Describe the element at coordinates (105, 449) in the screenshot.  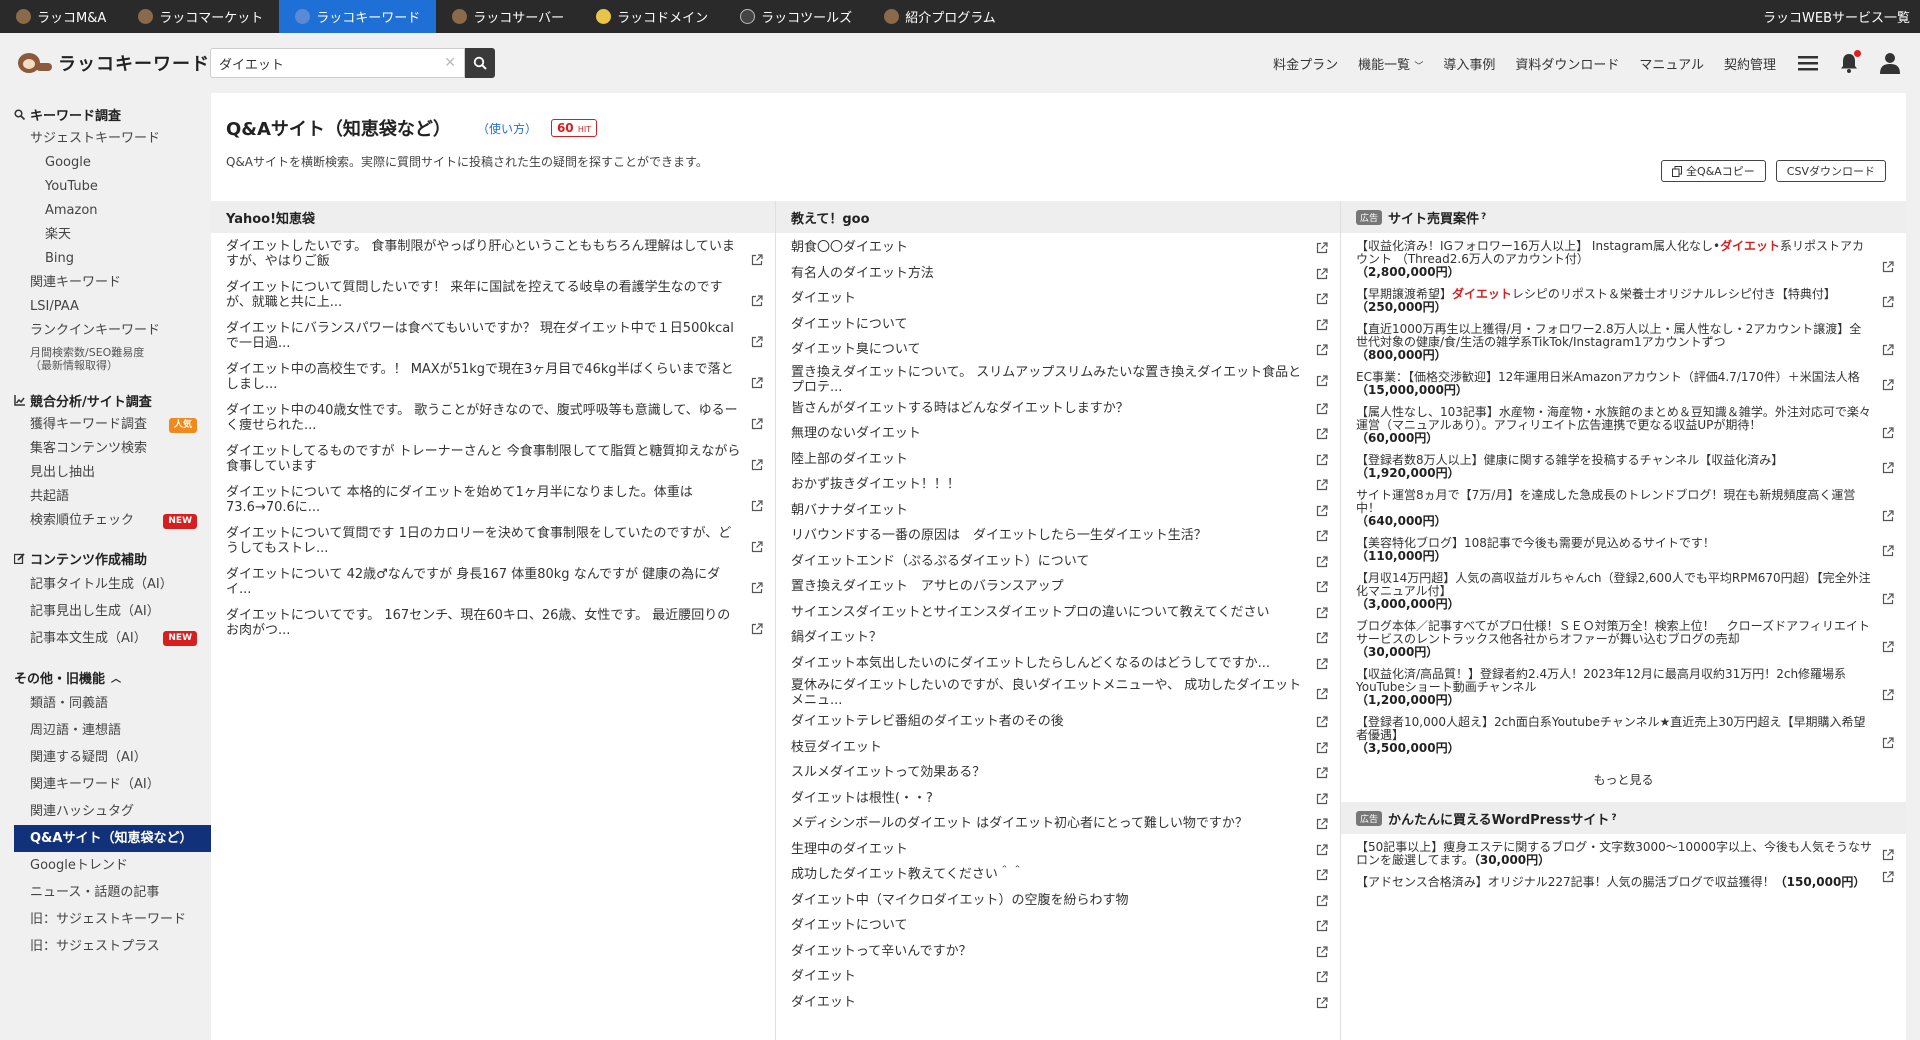
I see `sidebar-item-content-search: 集客コンテンツ検索` at that location.